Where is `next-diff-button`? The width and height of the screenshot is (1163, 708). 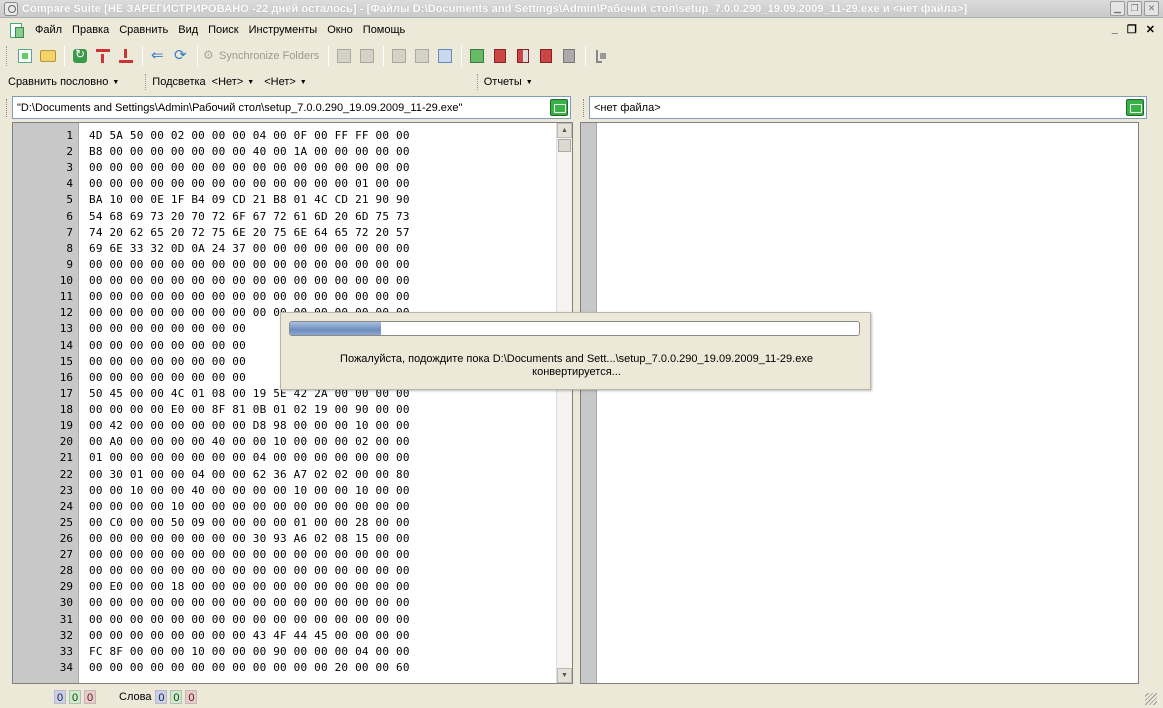 next-diff-button is located at coordinates (367, 56).